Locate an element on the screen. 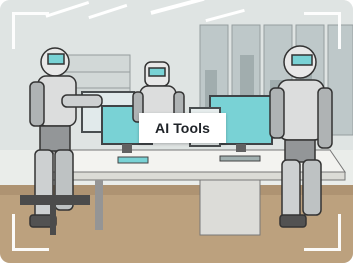 The image size is (353, 263). frame-corner-bottom-right is located at coordinates (322, 232).